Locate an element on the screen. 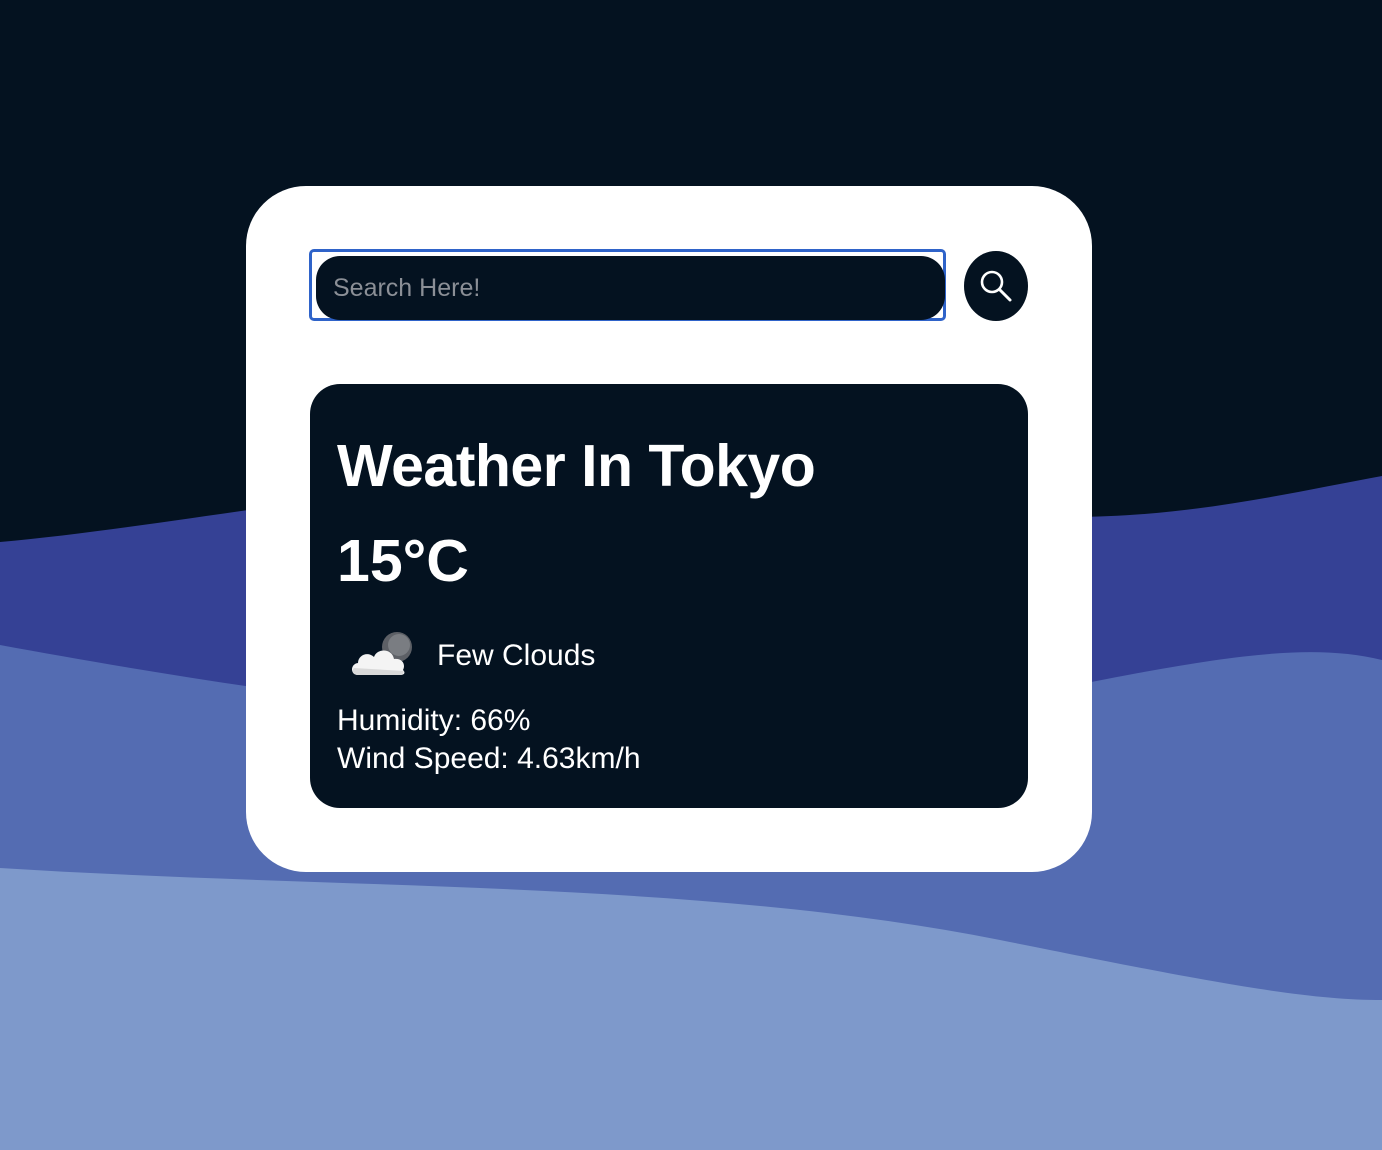  search-icon is located at coordinates (996, 286).